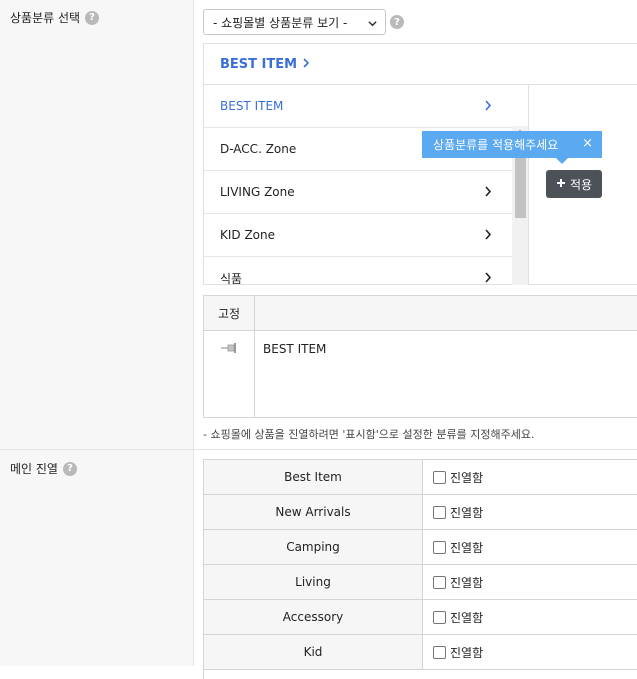 The height and width of the screenshot is (679, 637). What do you see at coordinates (369, 434) in the screenshot?
I see `help-note: - 쇼핑몰에 상품을 진열하려면 '표시함'으로 설정한 분류를 지정해주세요.` at bounding box center [369, 434].